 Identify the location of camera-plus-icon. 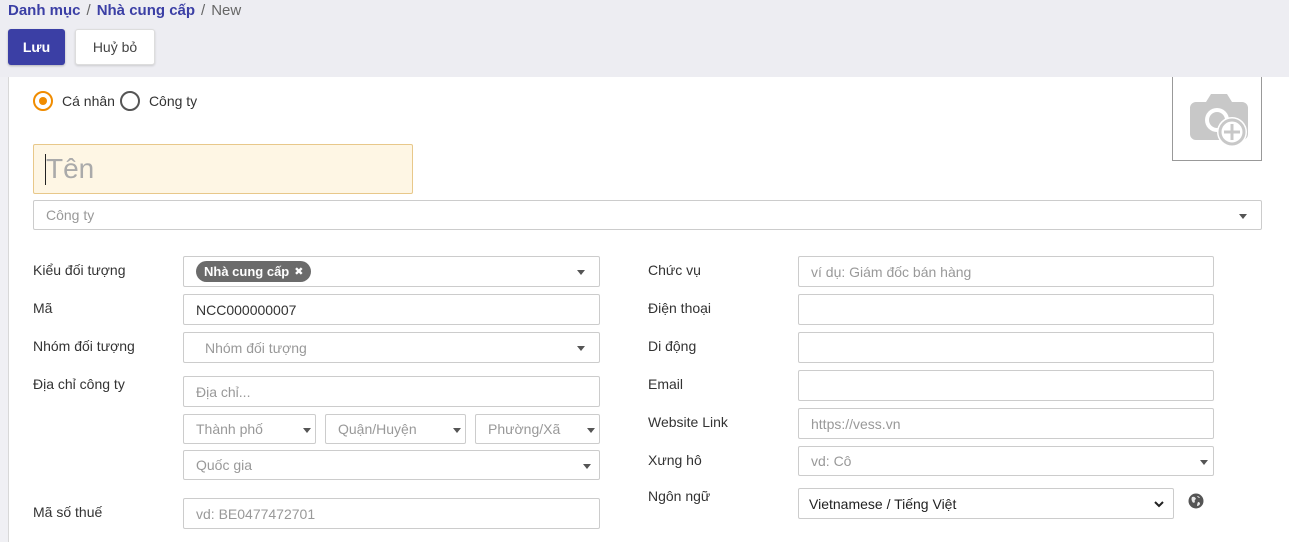
(1219, 120).